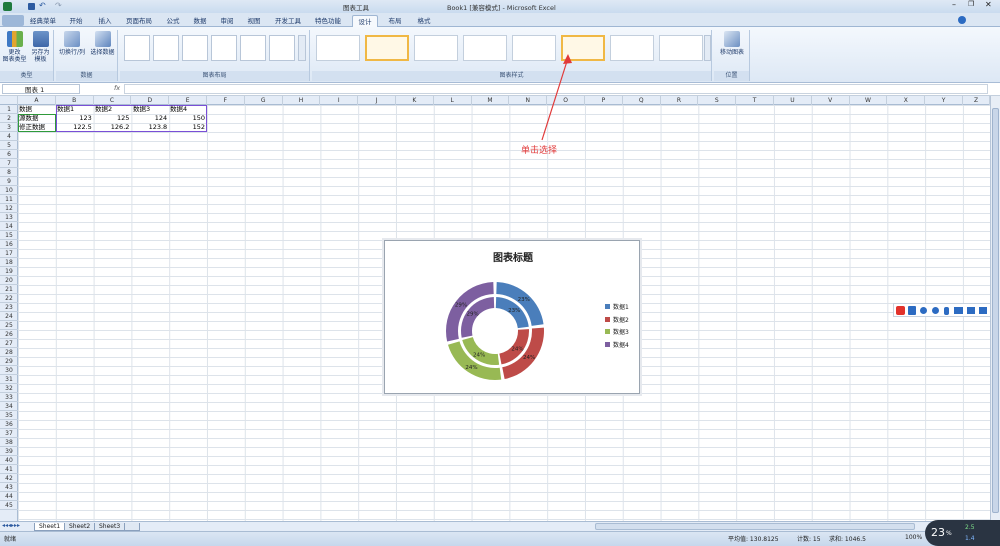 The width and height of the screenshot is (1000, 546). Describe the element at coordinates (9, 505) in the screenshot. I see `row-header: 45` at that location.